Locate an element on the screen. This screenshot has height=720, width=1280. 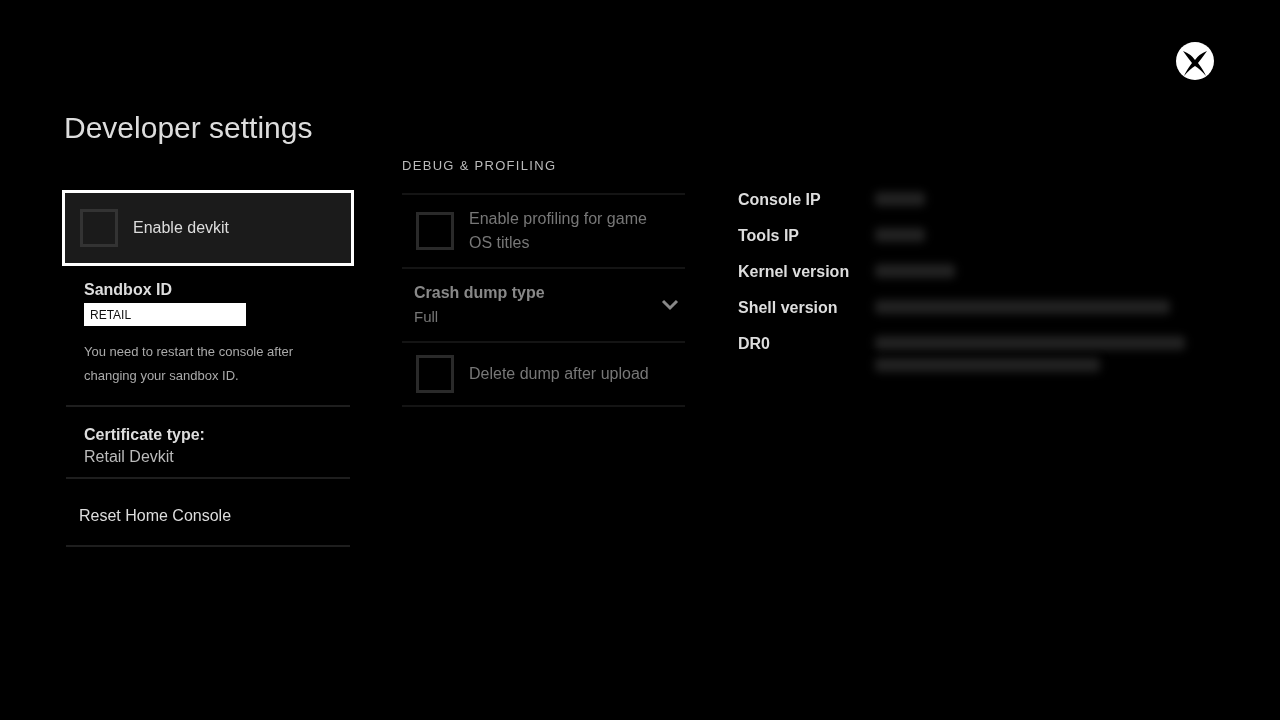
page-title: Developer settings is located at coordinates (188, 128).